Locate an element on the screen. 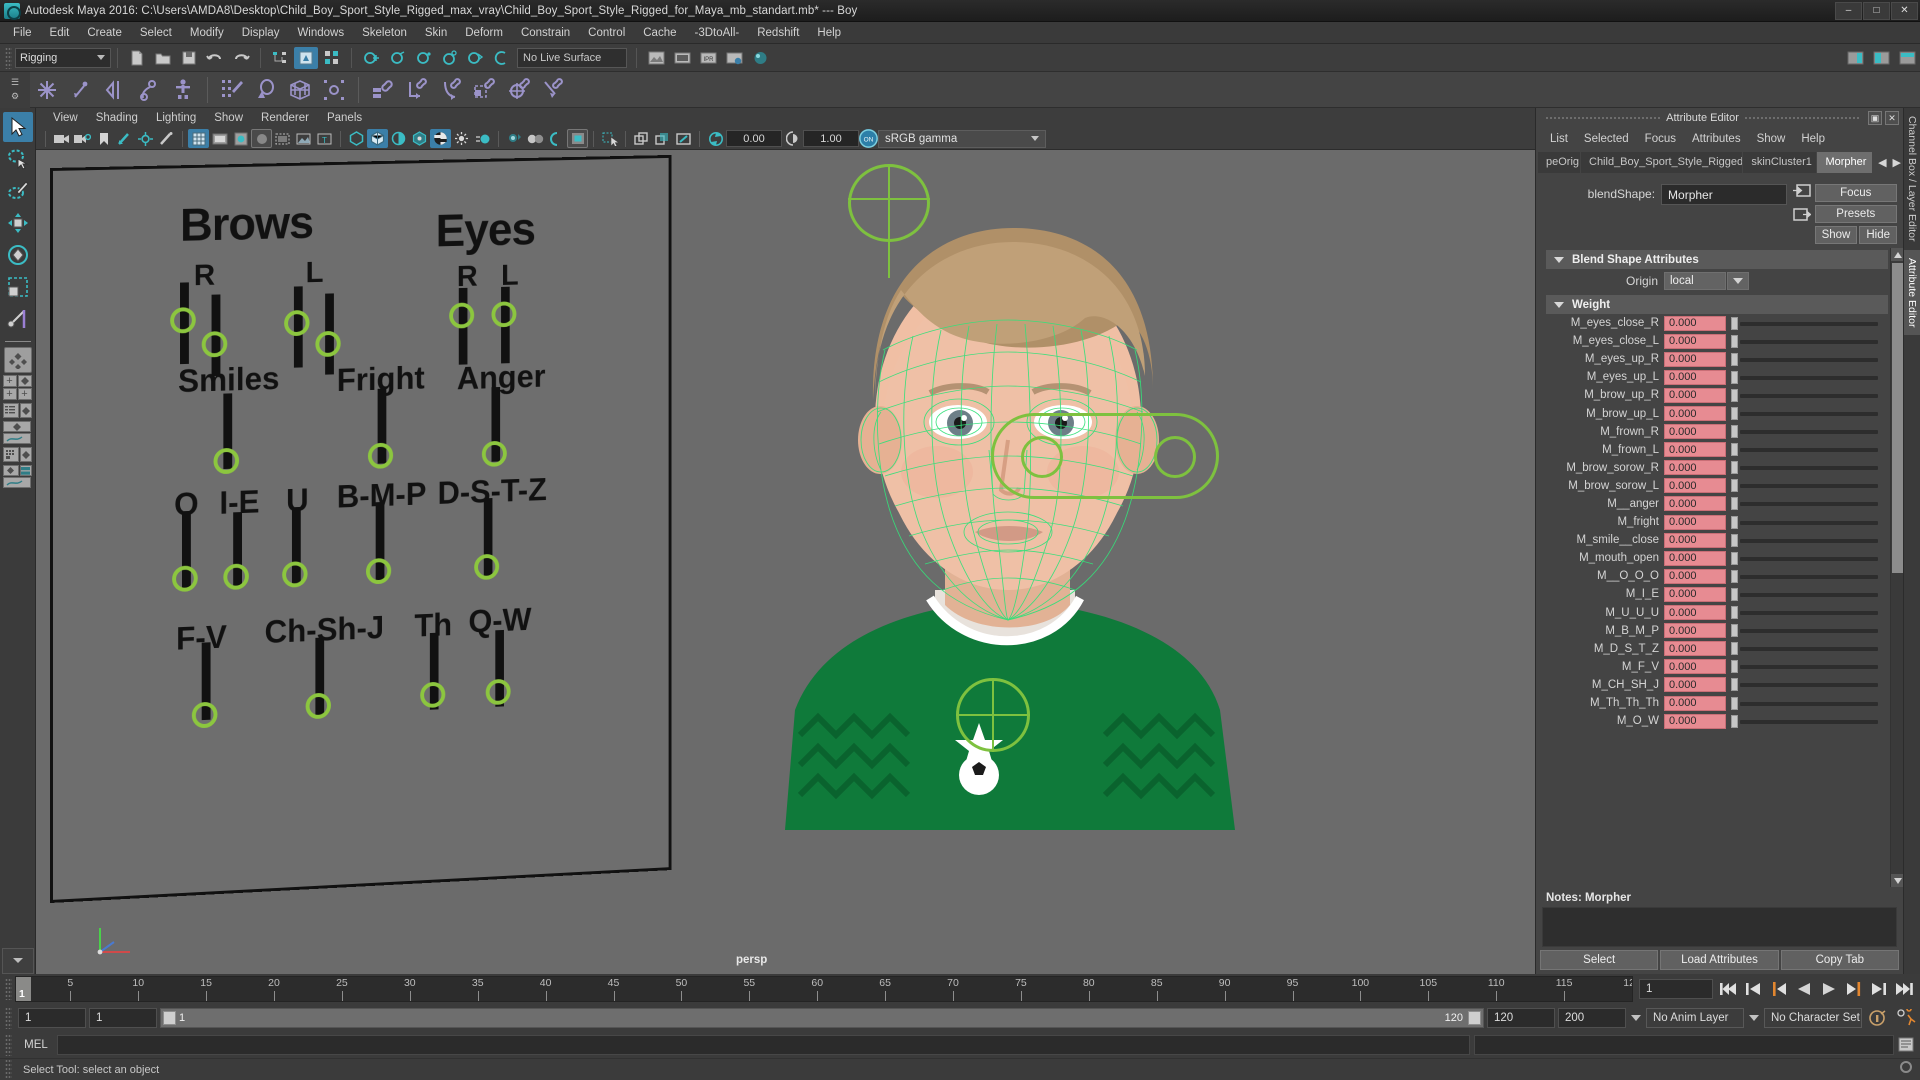 The height and width of the screenshot is (1080, 1920). lights-display-icon is located at coordinates (461, 138).